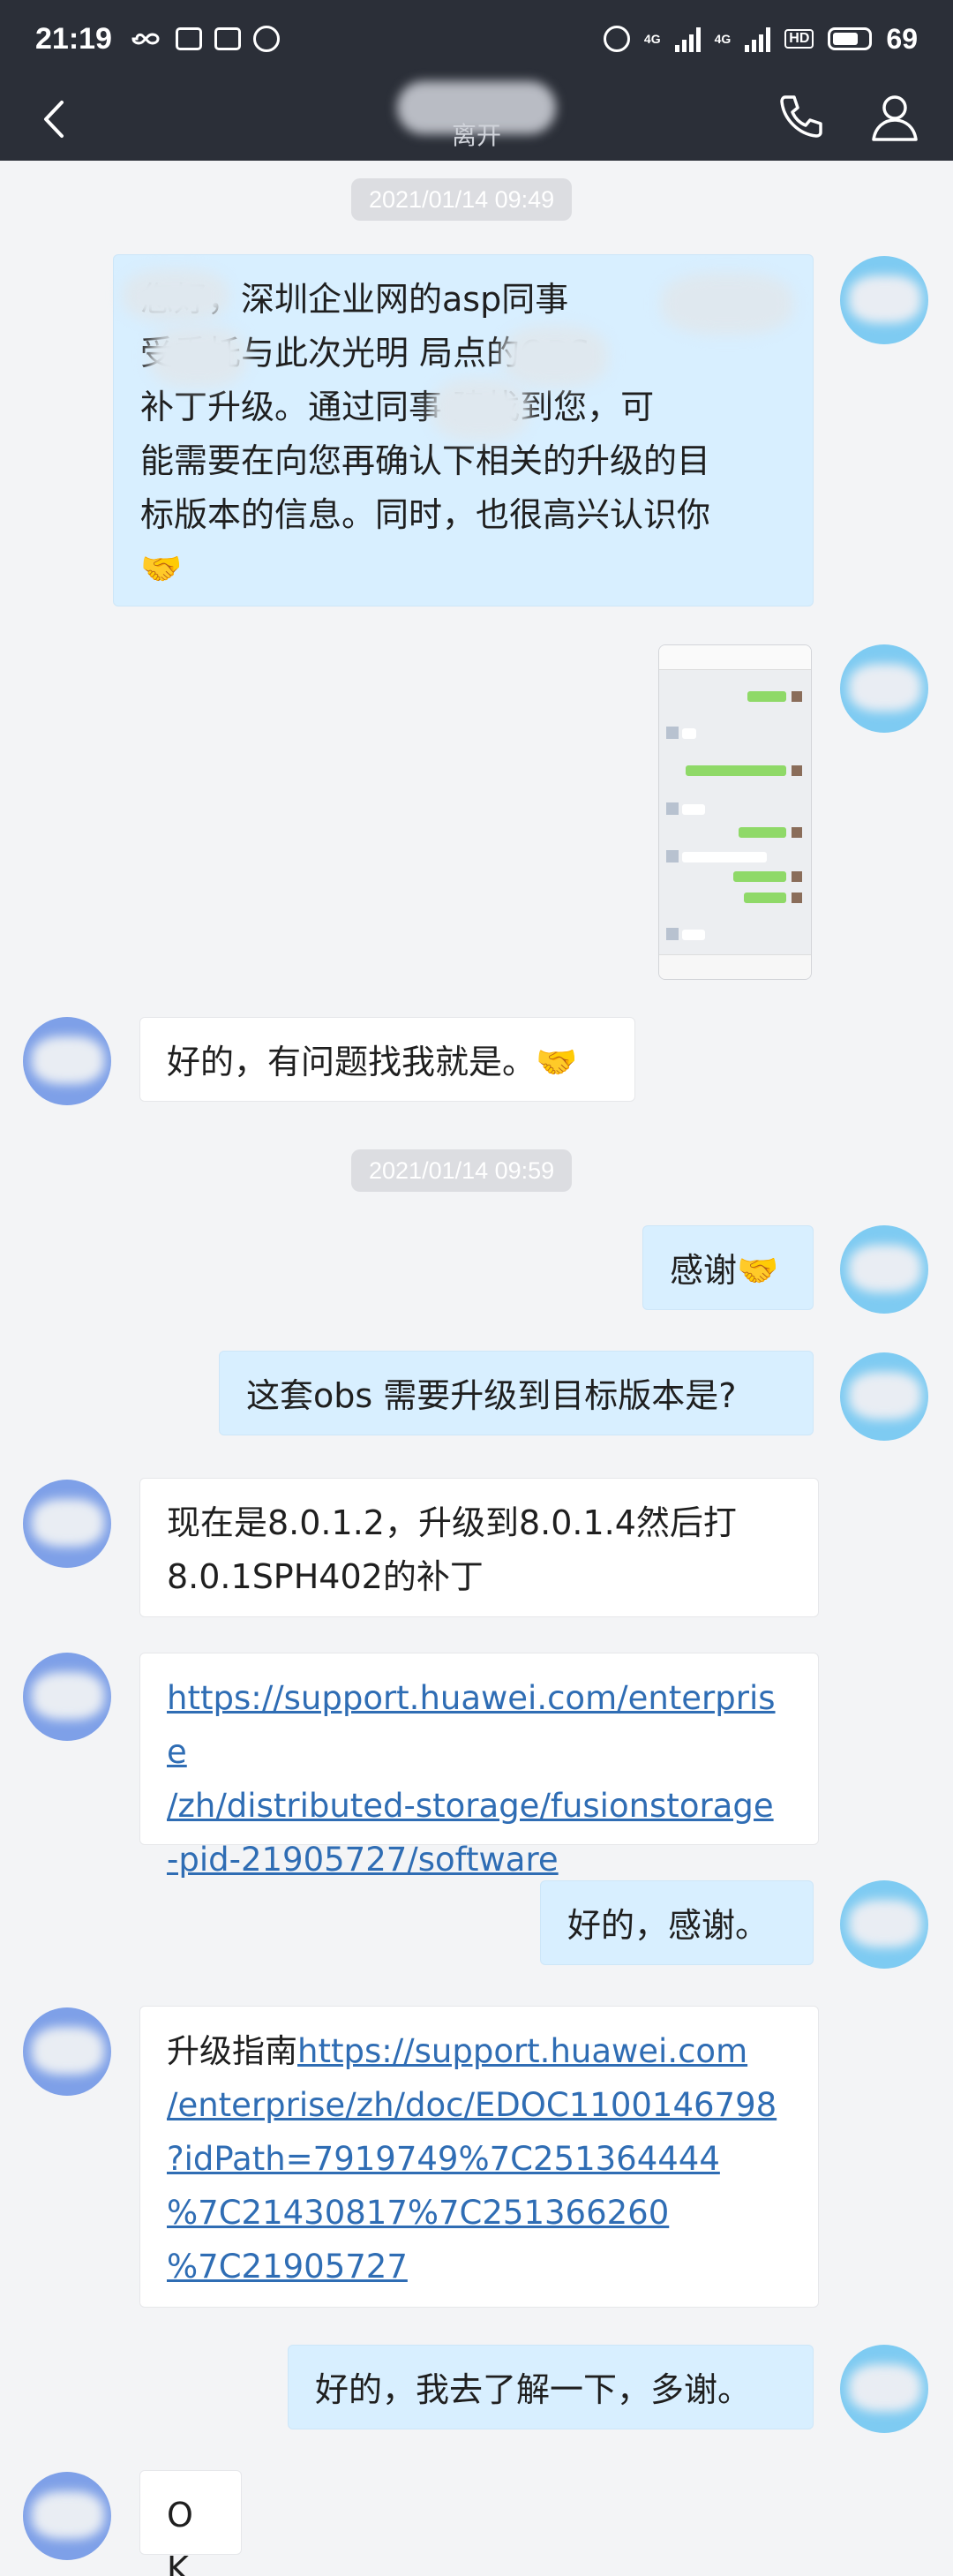  Describe the element at coordinates (287, 2267) in the screenshot. I see `message-link: %7C21905727` at that location.